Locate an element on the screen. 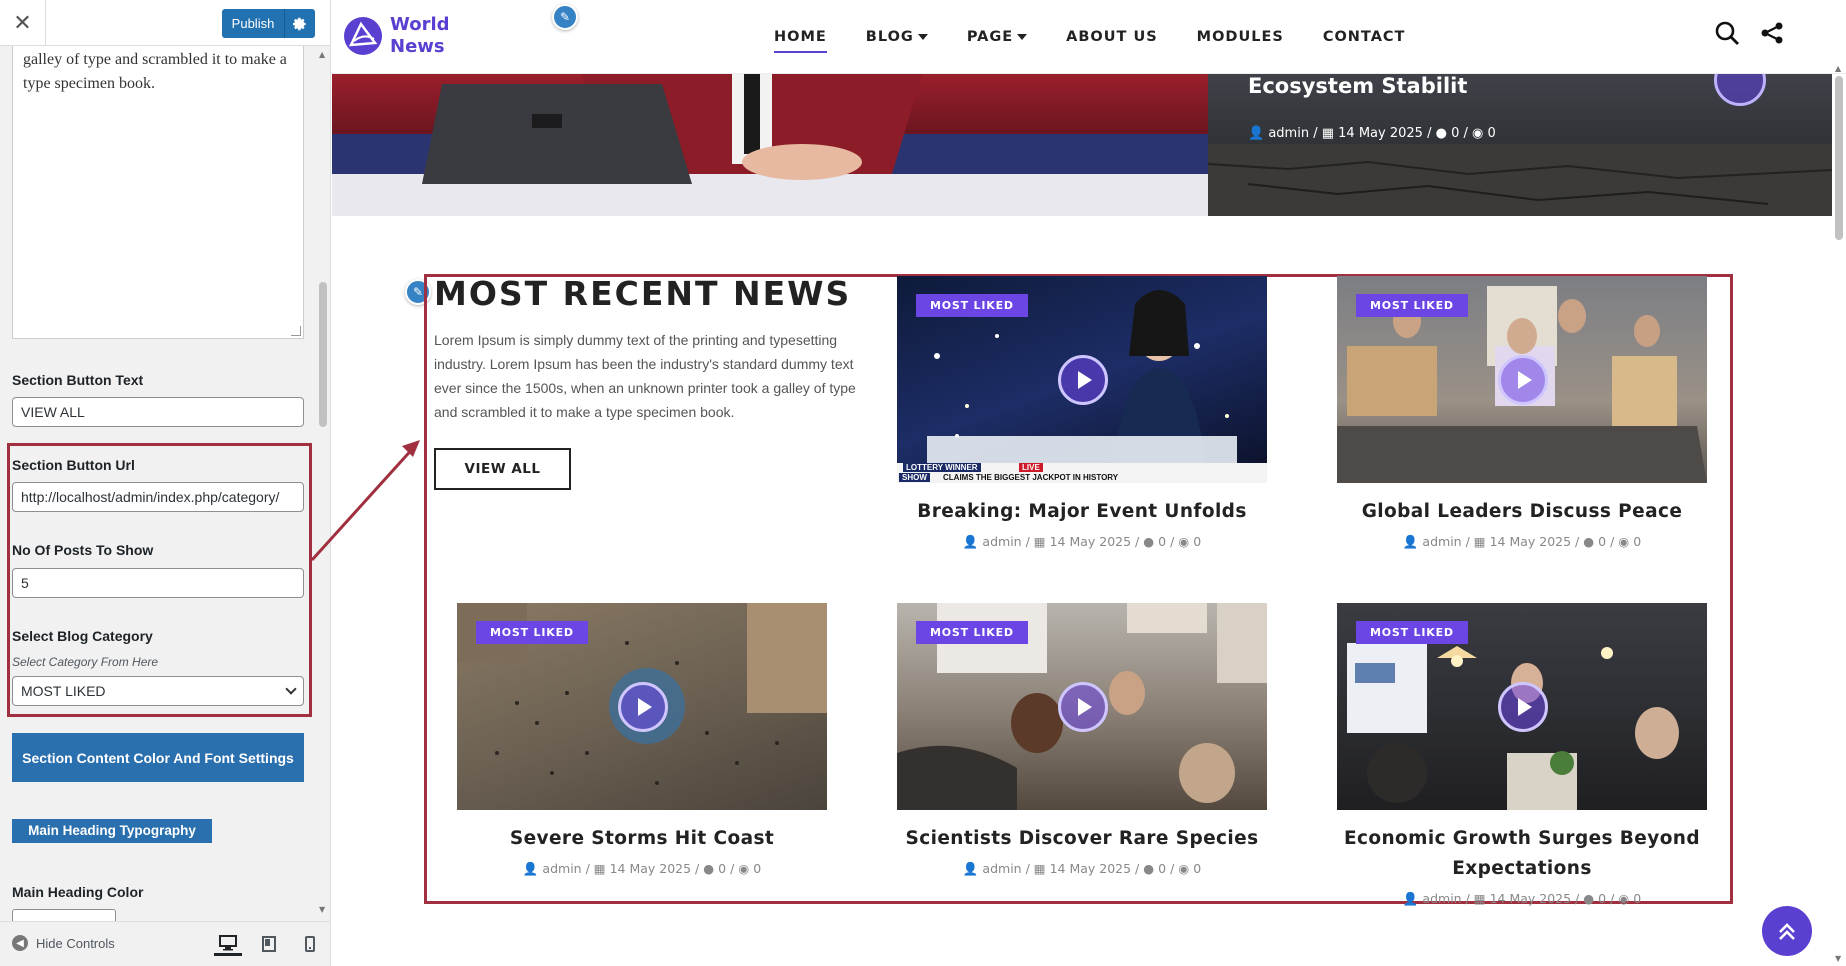 The height and width of the screenshot is (966, 1846). logo-globe-icon is located at coordinates (363, 36).